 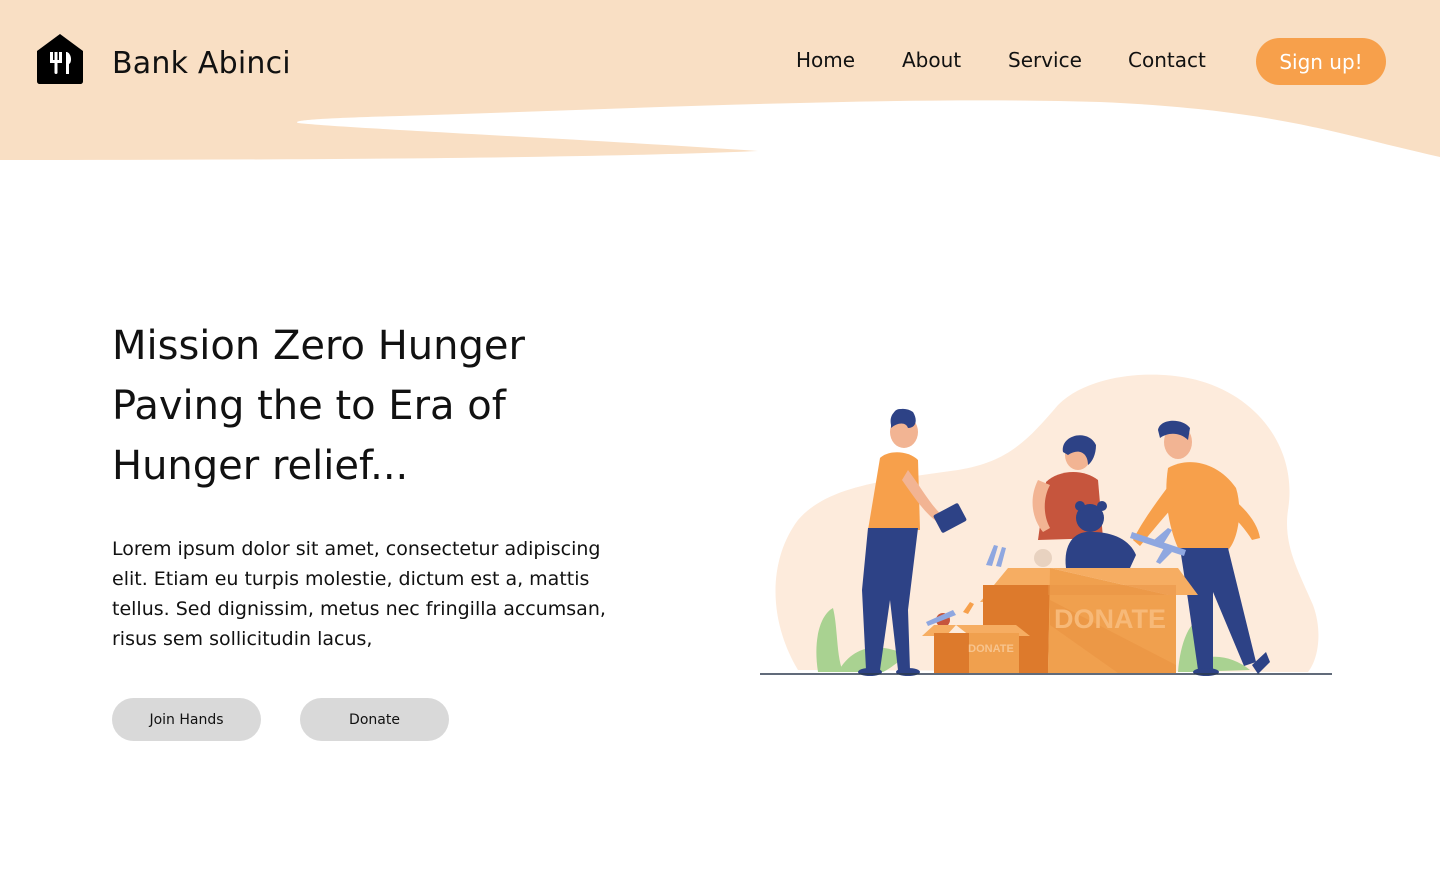 What do you see at coordinates (60, 59) in the screenshot?
I see `house-fork-knife-icon` at bounding box center [60, 59].